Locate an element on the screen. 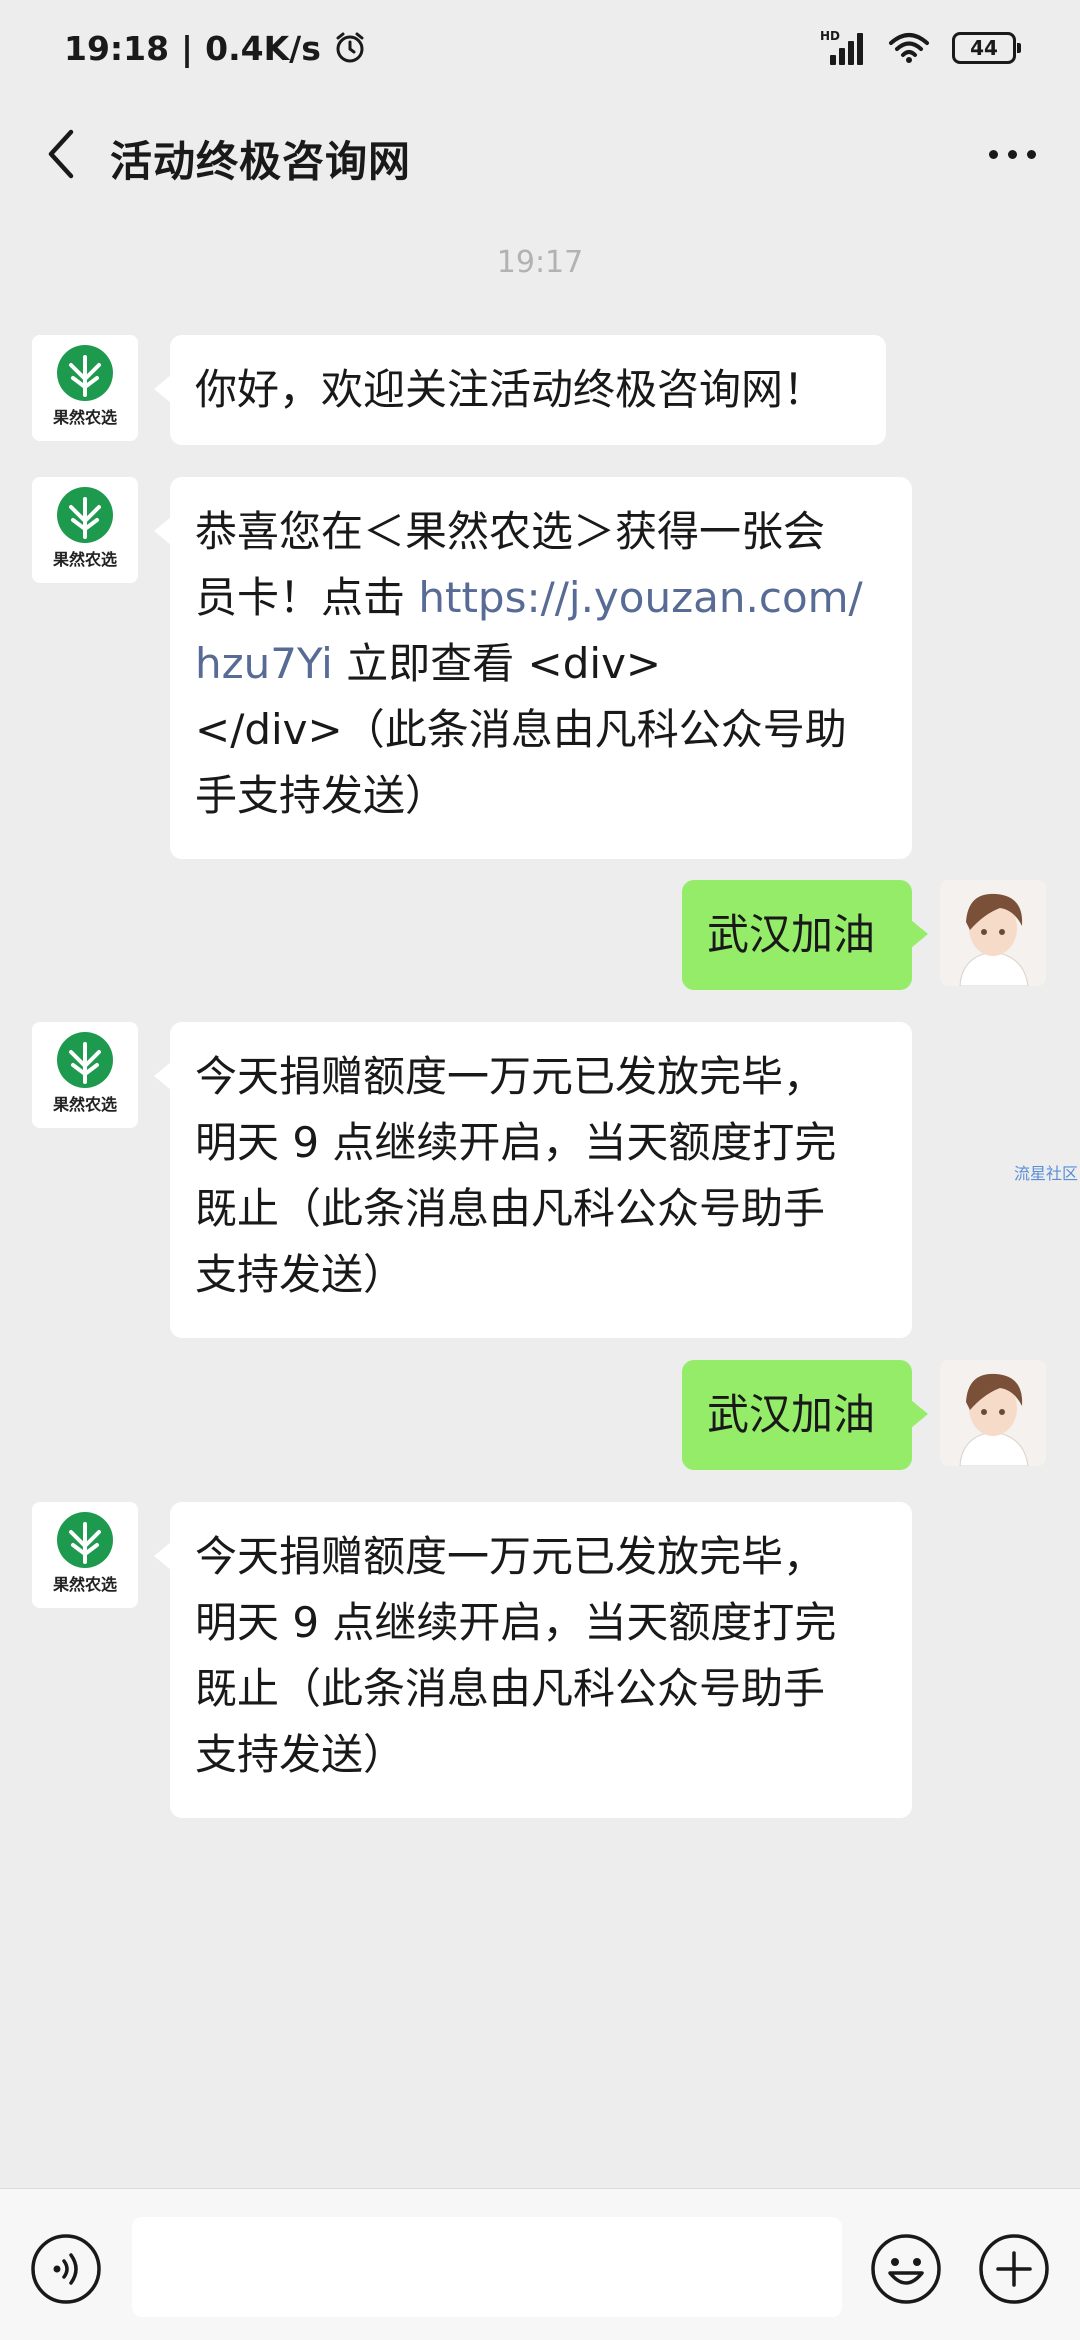 The image size is (1080, 2340). network-speed: 0.4K/s is located at coordinates (263, 48).